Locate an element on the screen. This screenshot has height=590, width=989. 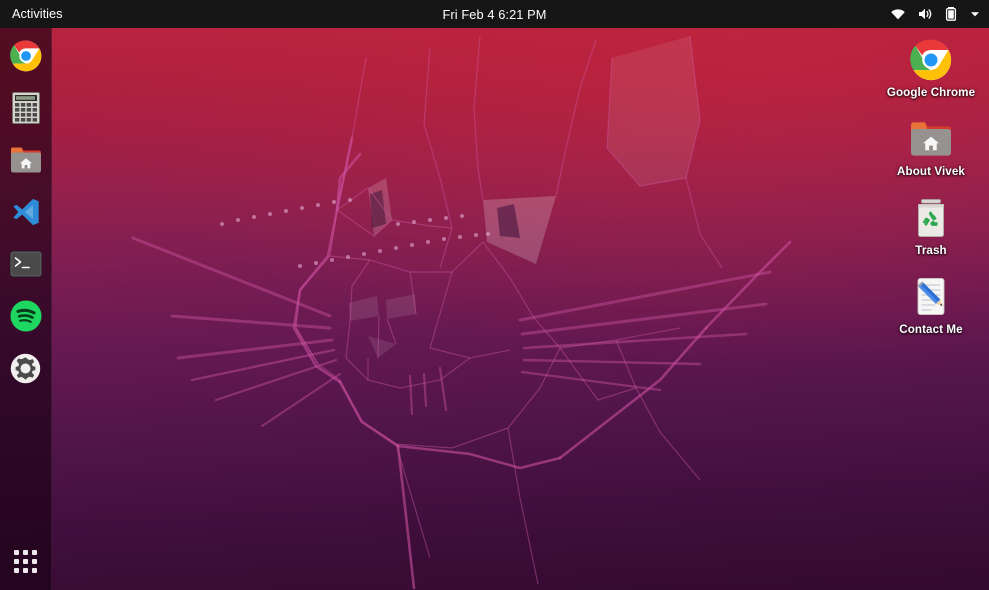
dock-item-files is located at coordinates (26, 160).